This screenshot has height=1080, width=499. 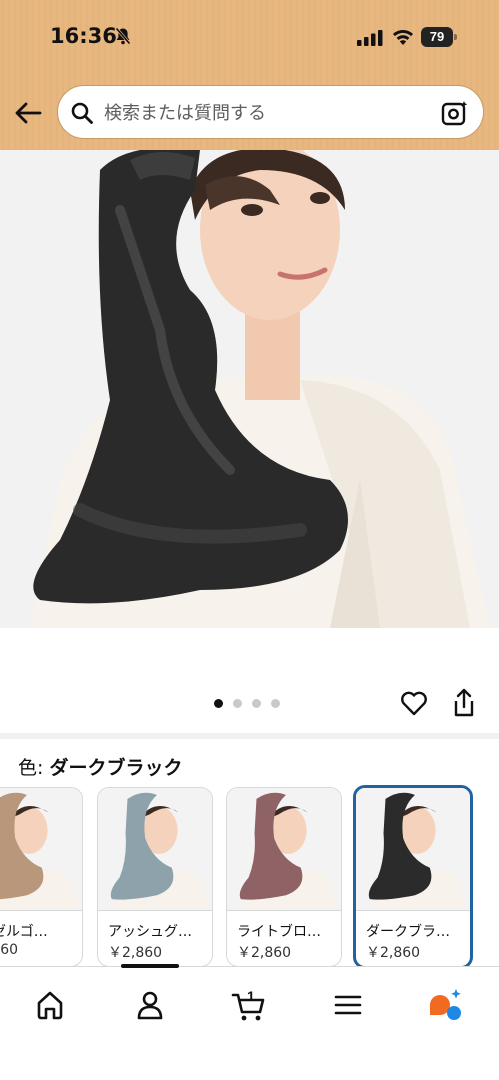 What do you see at coordinates (150, 966) in the screenshot?
I see `active-tab-indicator` at bounding box center [150, 966].